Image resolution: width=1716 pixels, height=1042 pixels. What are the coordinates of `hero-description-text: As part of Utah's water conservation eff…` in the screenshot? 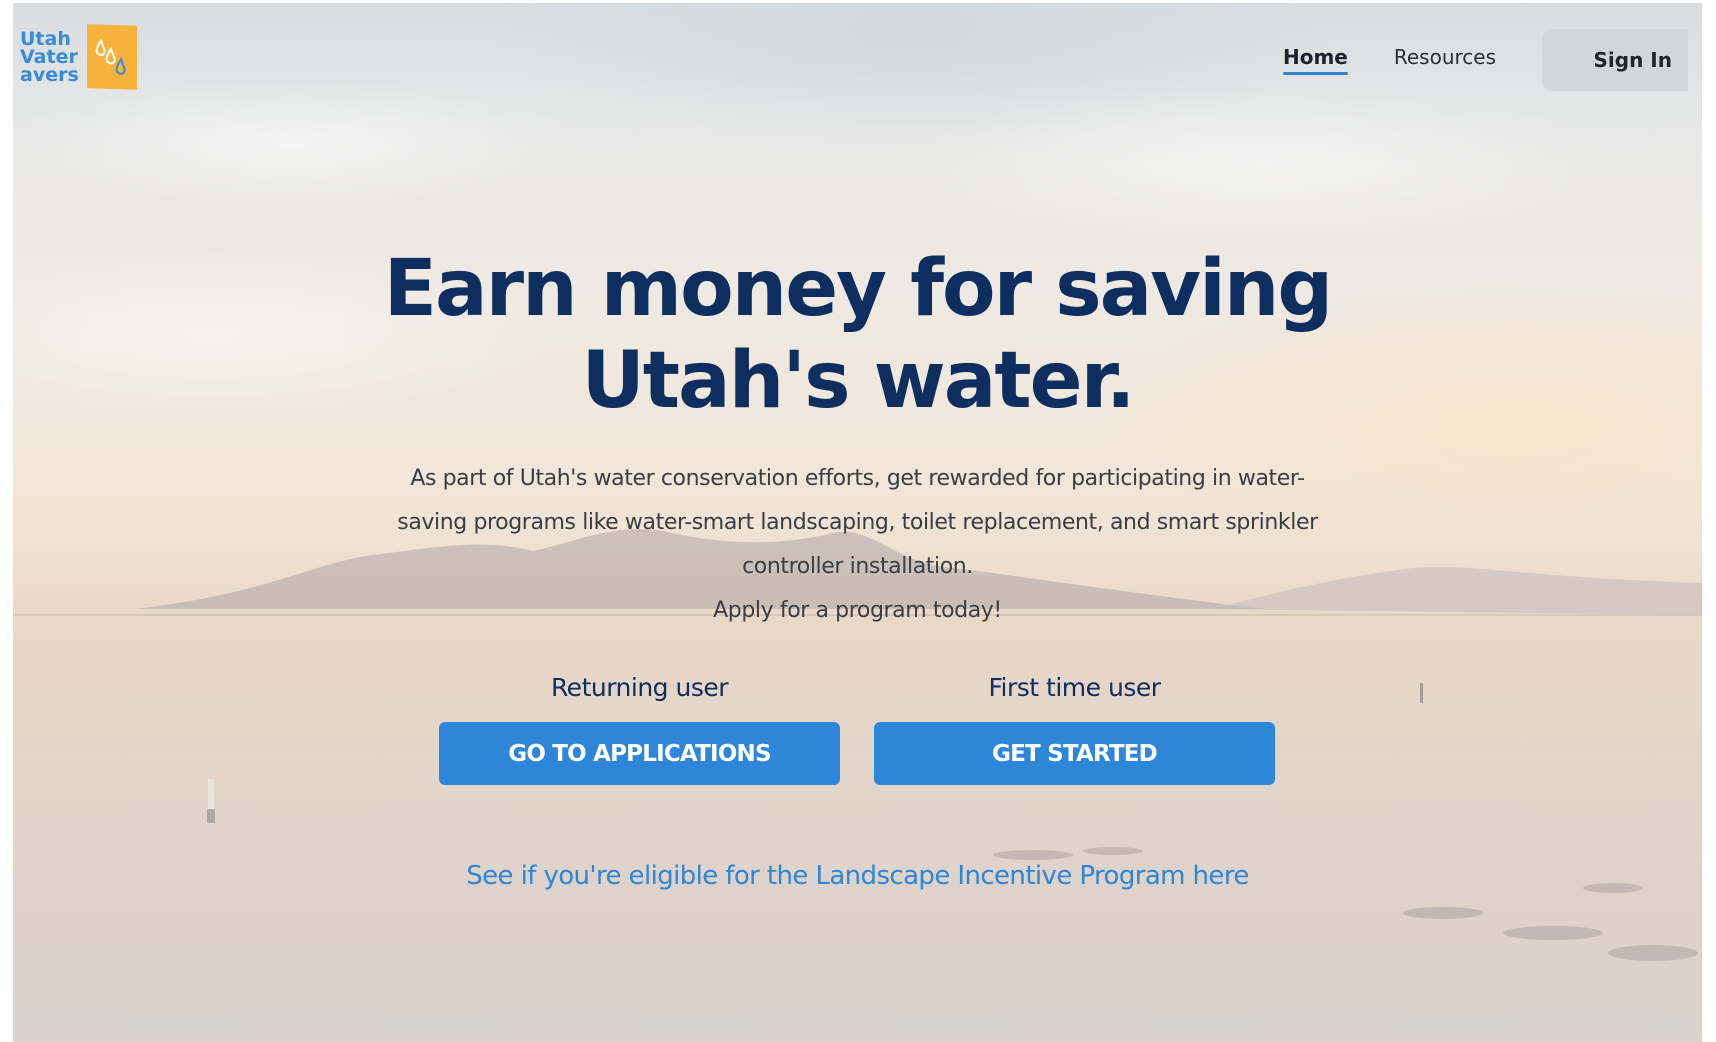 It's located at (857, 522).